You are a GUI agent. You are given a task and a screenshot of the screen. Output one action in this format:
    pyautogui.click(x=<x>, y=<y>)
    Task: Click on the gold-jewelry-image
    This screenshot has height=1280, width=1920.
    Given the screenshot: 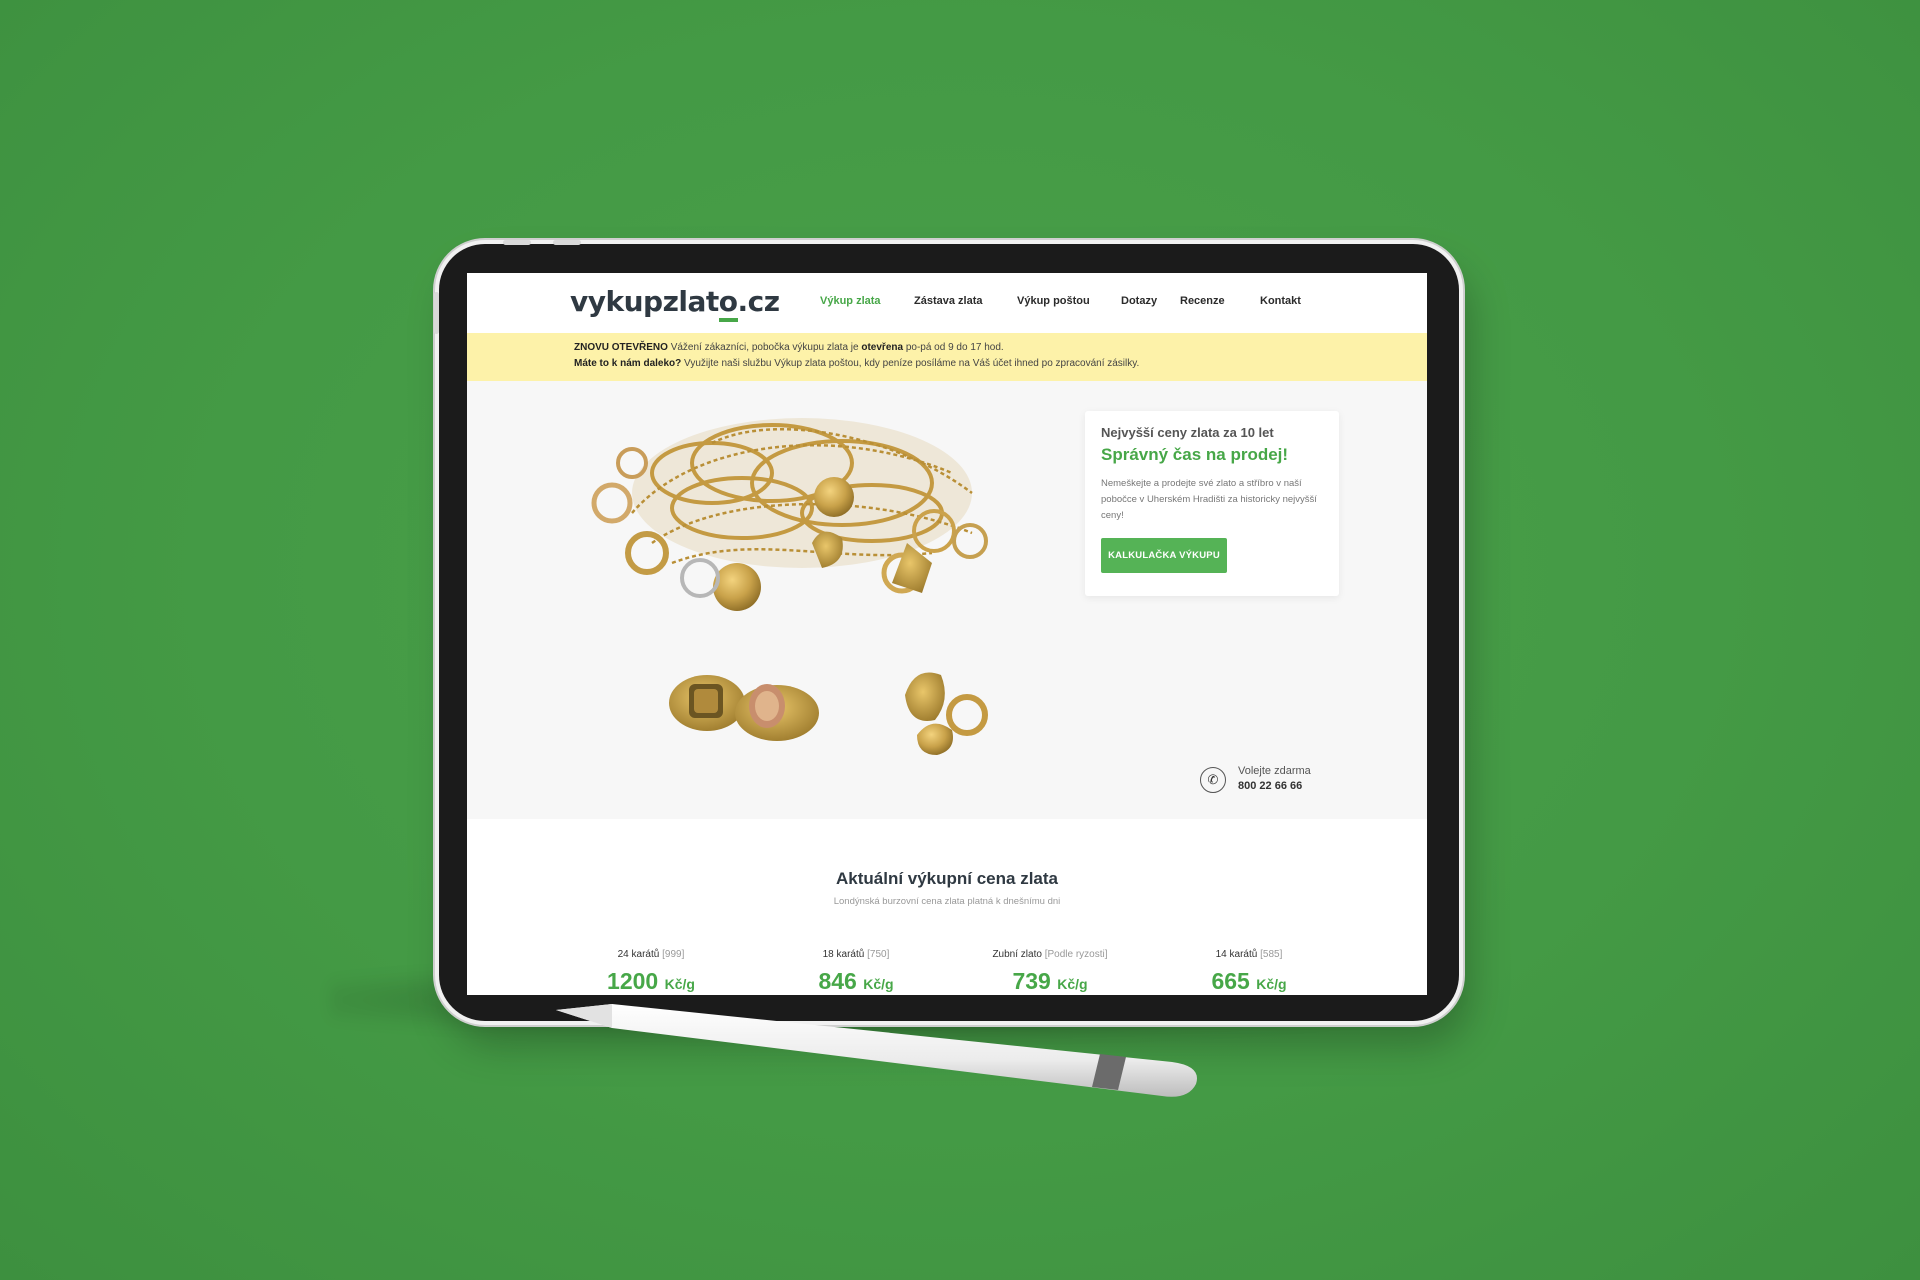 What is the action you would take?
    pyautogui.click(x=789, y=586)
    